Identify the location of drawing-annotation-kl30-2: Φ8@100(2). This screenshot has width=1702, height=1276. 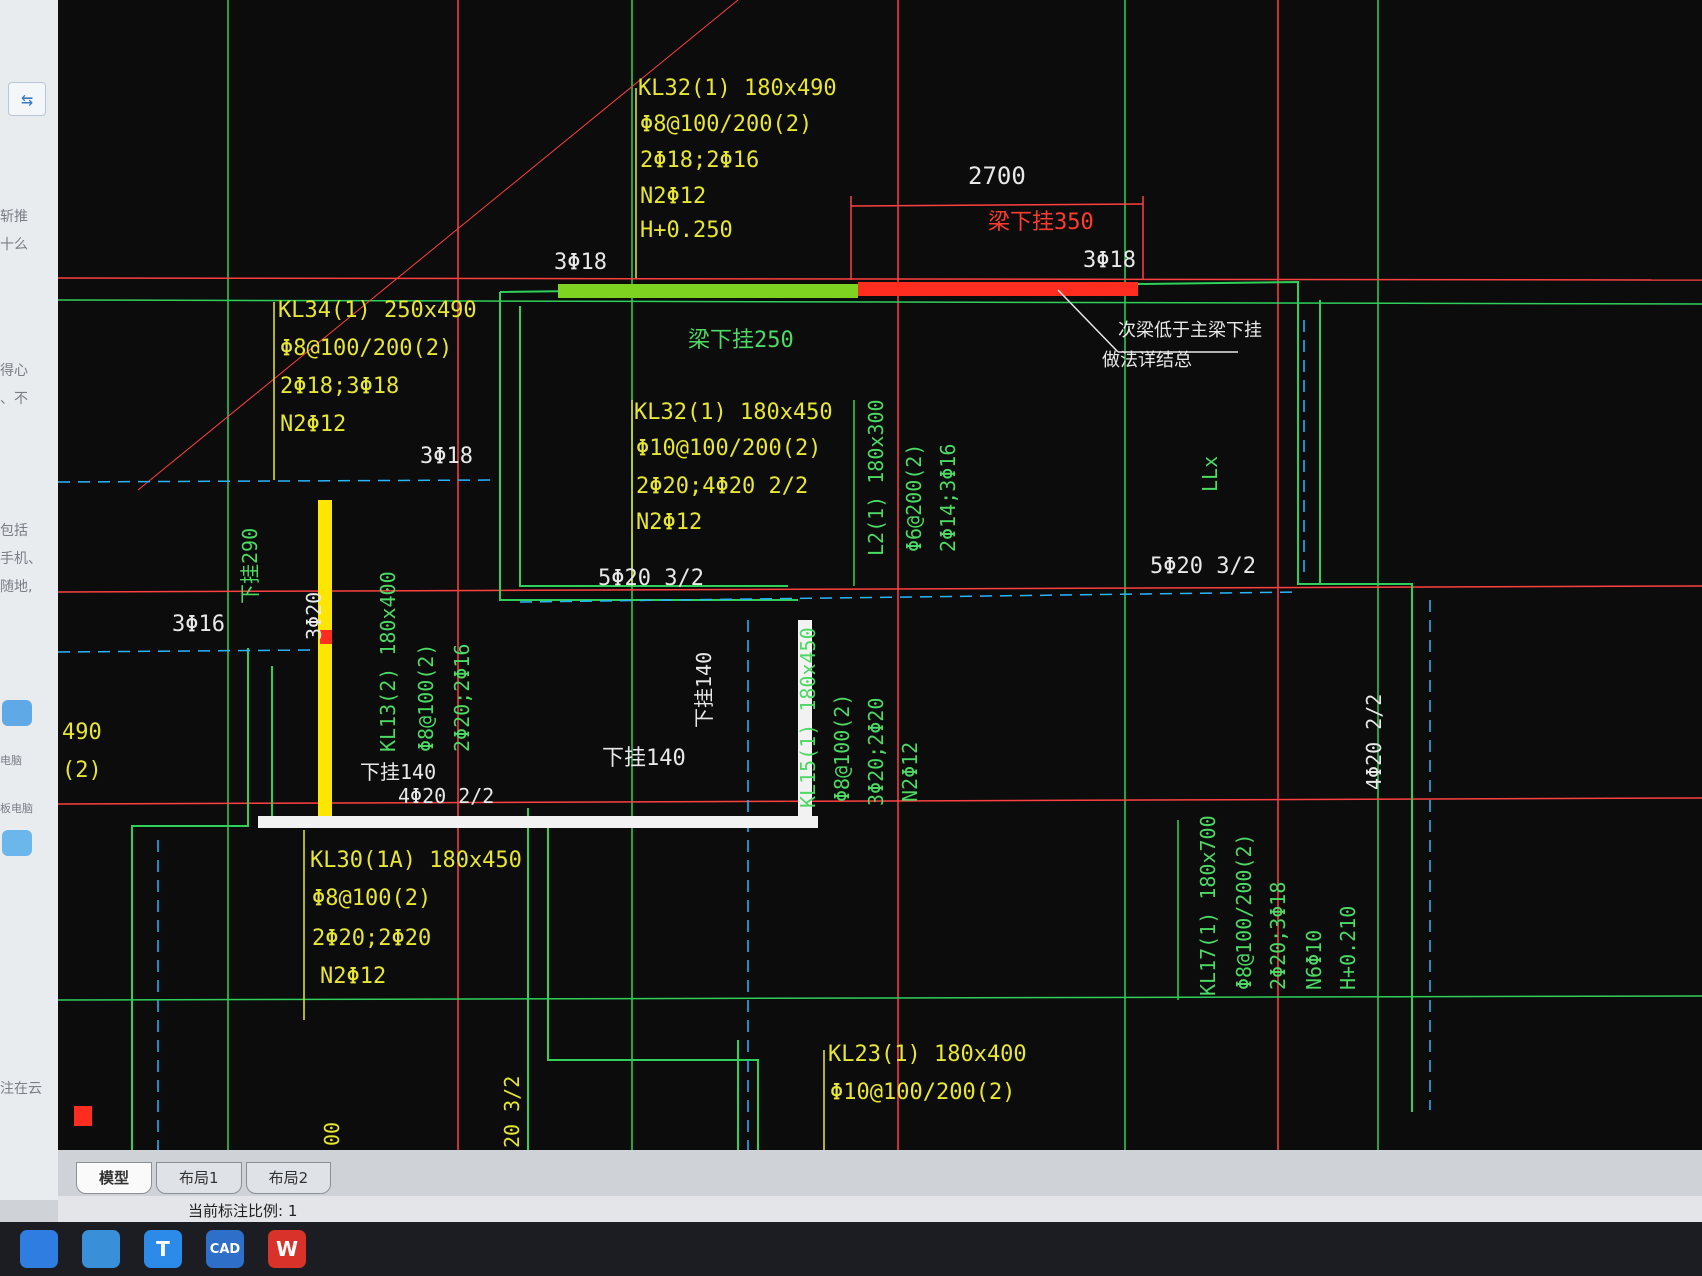
(372, 898).